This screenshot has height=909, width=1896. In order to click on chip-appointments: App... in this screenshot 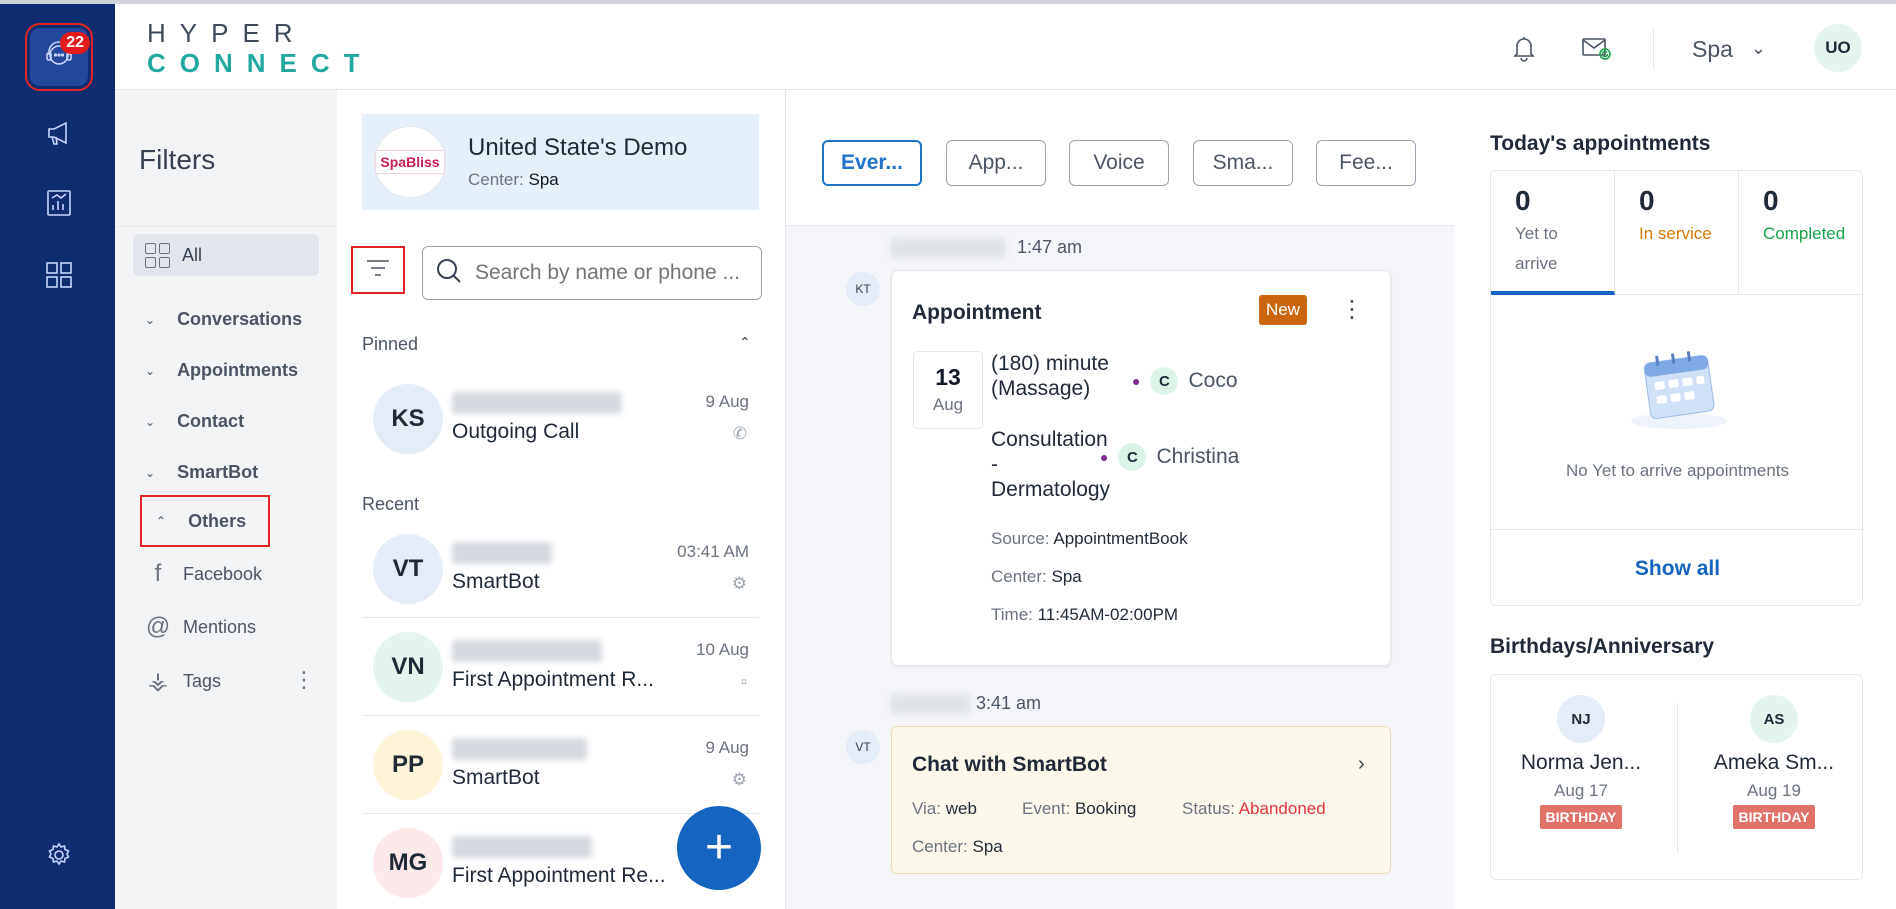, I will do `click(996, 163)`.